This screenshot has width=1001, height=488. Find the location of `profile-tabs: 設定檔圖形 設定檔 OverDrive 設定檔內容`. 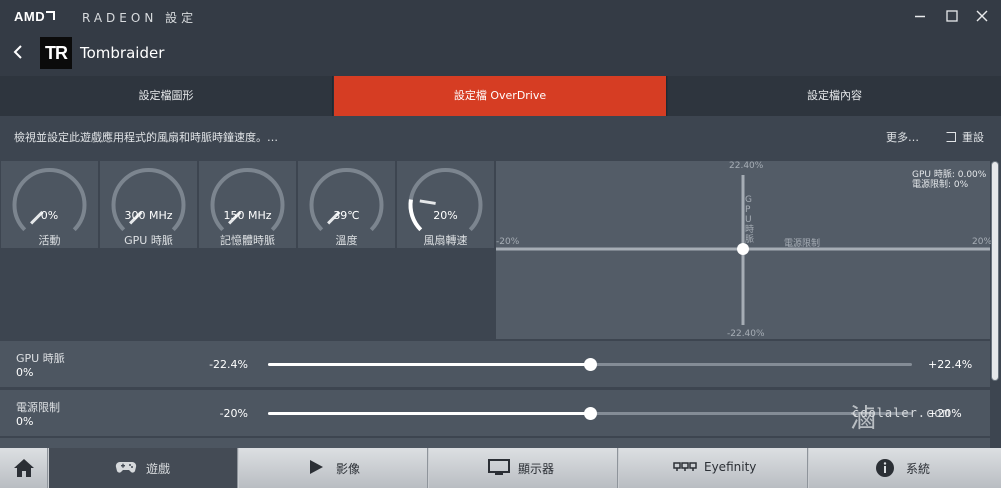

profile-tabs: 設定檔圖形 設定檔 OverDrive 設定檔內容 is located at coordinates (500, 96).